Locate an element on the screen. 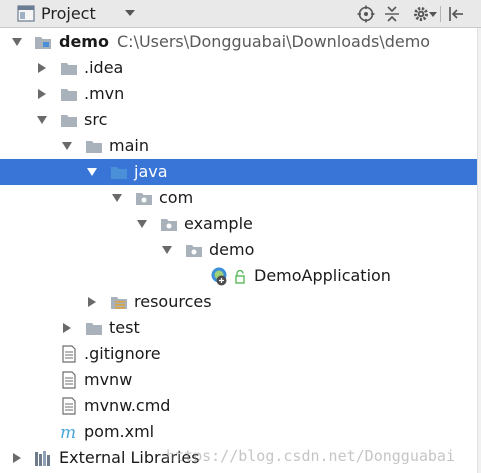 Image resolution: width=481 pixels, height=473 pixels. tree-node-com: com is located at coordinates (240, 198).